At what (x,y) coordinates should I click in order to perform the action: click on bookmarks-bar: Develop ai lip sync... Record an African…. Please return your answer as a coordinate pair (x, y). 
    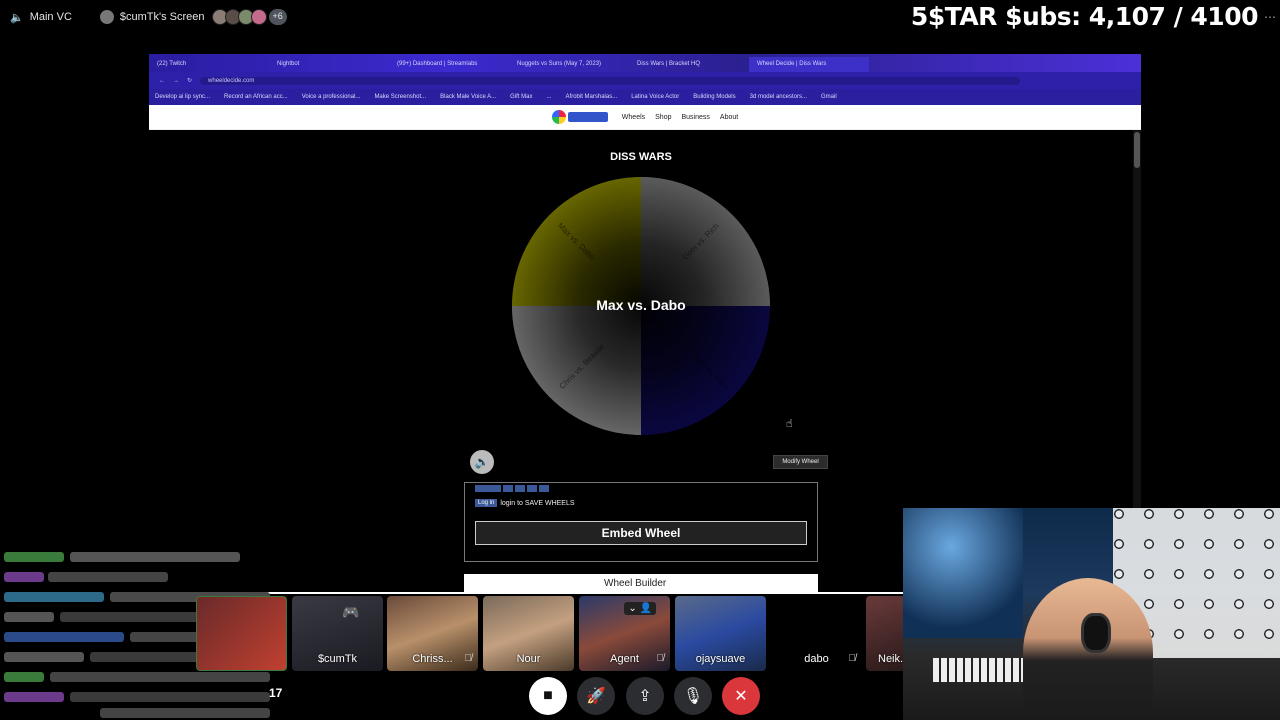
    Looking at the image, I should click on (645, 97).